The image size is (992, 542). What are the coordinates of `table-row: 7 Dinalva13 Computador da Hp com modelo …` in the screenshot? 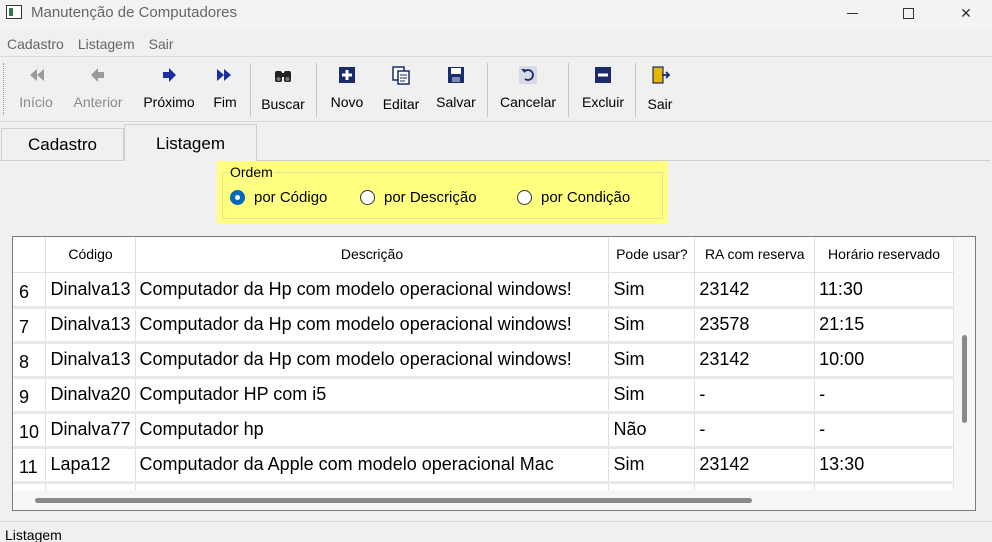 It's located at (483, 325).